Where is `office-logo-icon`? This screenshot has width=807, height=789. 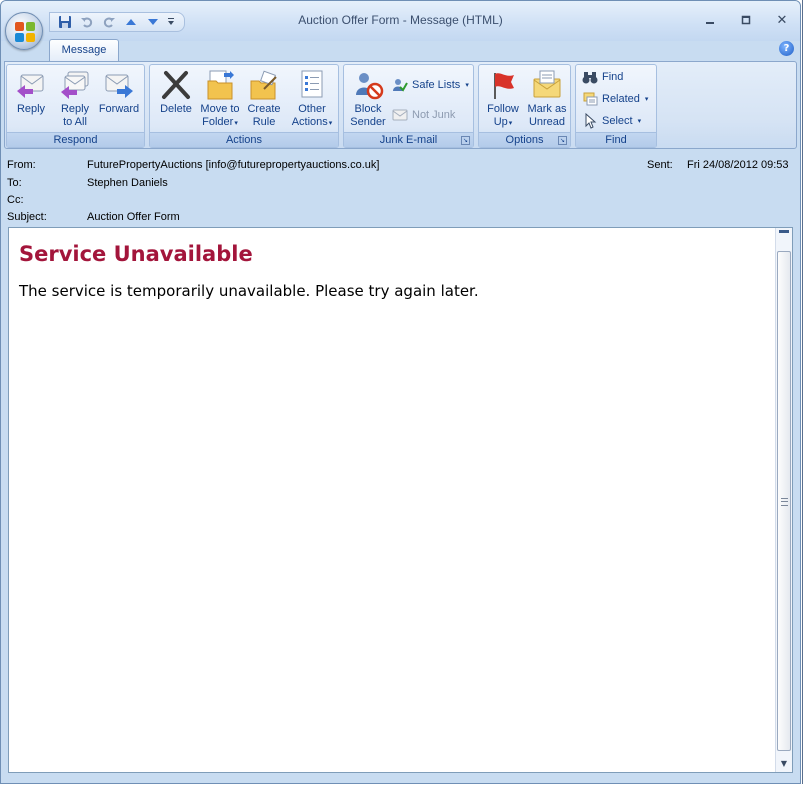
office-logo-icon is located at coordinates (25, 32).